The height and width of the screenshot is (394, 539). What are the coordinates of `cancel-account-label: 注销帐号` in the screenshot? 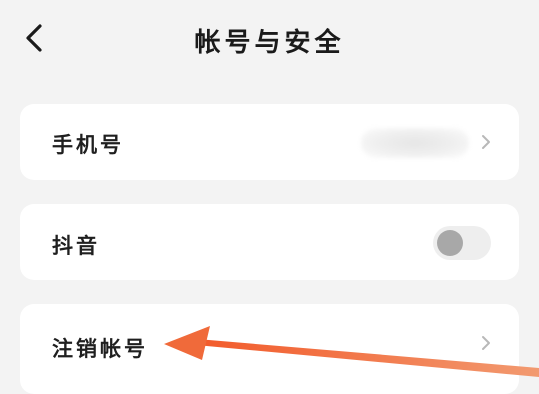 It's located at (100, 349).